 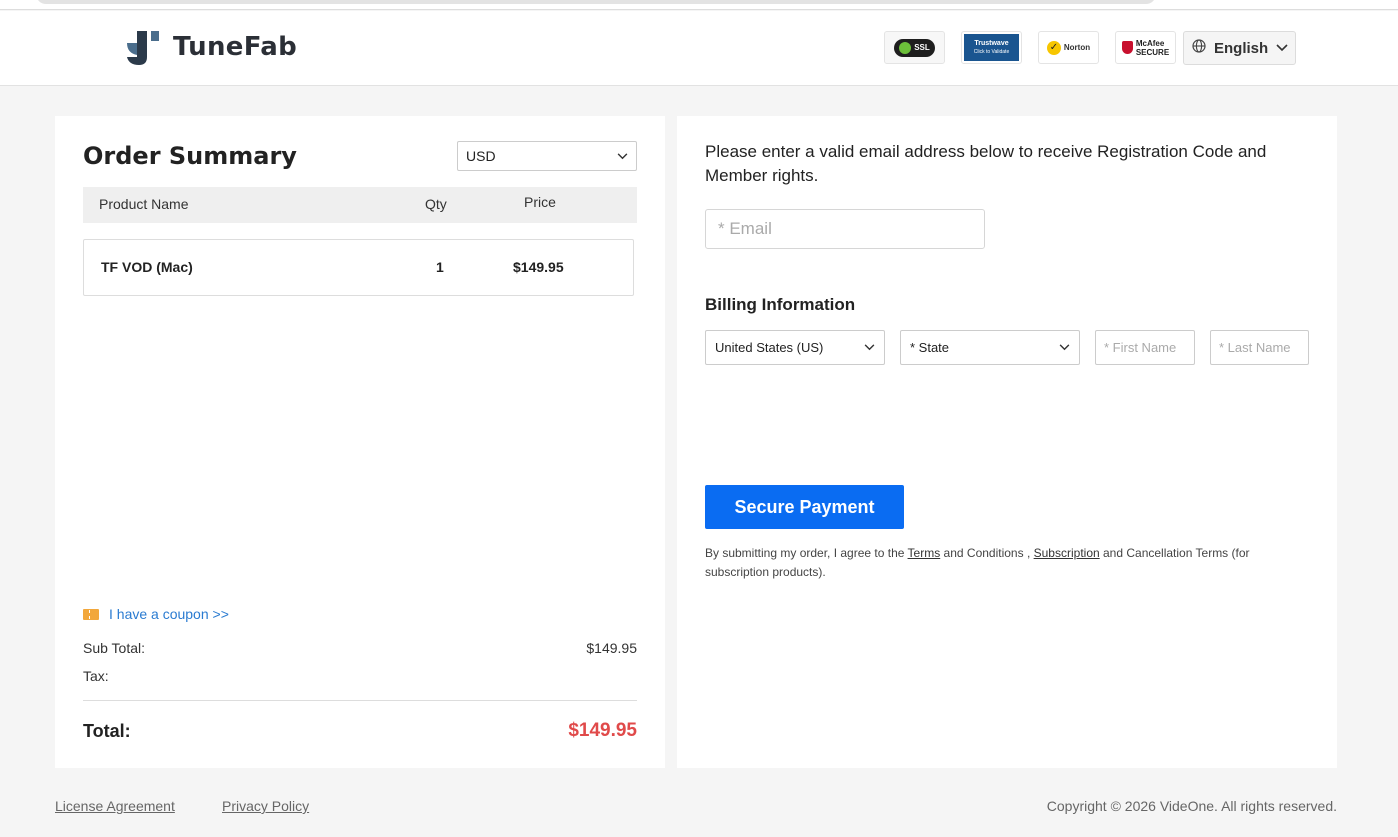 I want to click on brand-name: TuneFab, so click(x=235, y=47).